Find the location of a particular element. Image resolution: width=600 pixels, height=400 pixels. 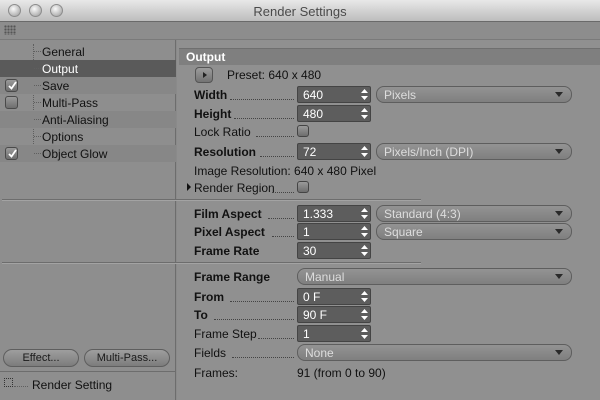

width-input: 640 is located at coordinates (334, 94).